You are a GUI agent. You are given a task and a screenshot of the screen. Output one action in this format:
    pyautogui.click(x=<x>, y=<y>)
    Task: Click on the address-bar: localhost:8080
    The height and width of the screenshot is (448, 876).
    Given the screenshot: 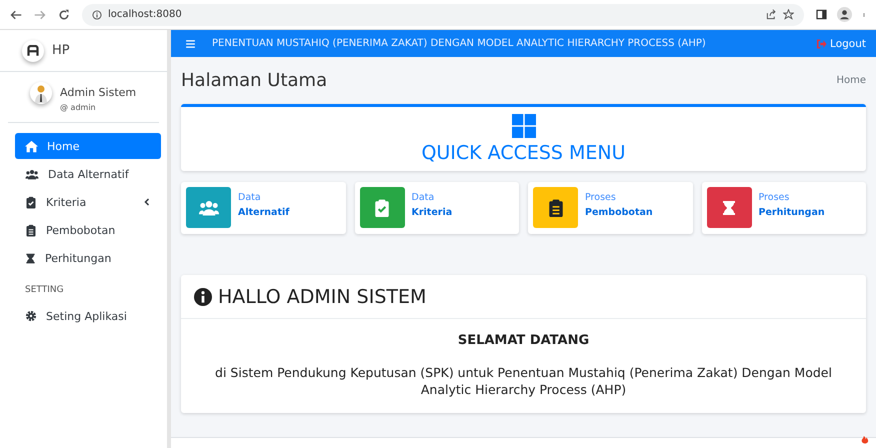 What is the action you would take?
    pyautogui.click(x=443, y=15)
    